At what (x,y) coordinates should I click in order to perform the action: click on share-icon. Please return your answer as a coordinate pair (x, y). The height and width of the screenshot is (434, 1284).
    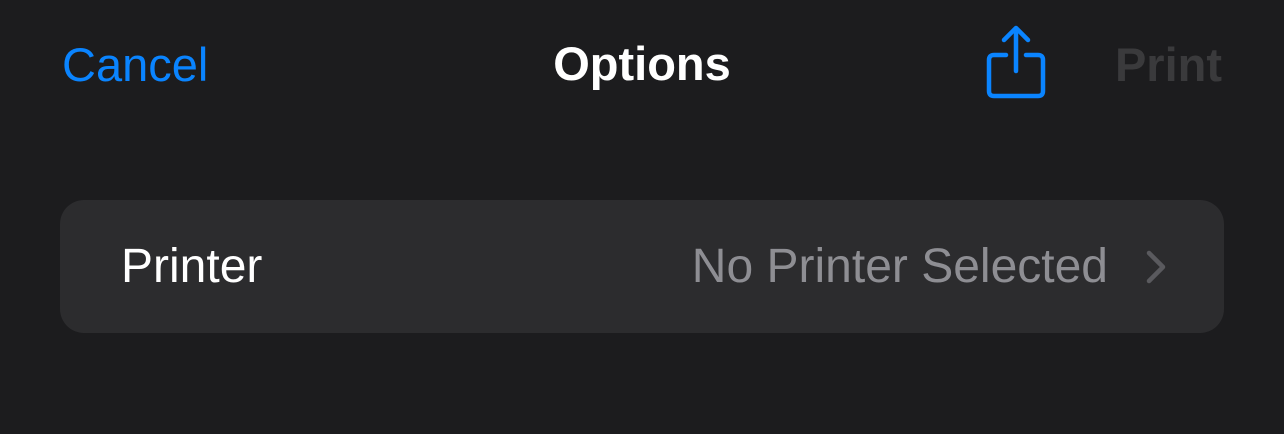
    Looking at the image, I should click on (1016, 62).